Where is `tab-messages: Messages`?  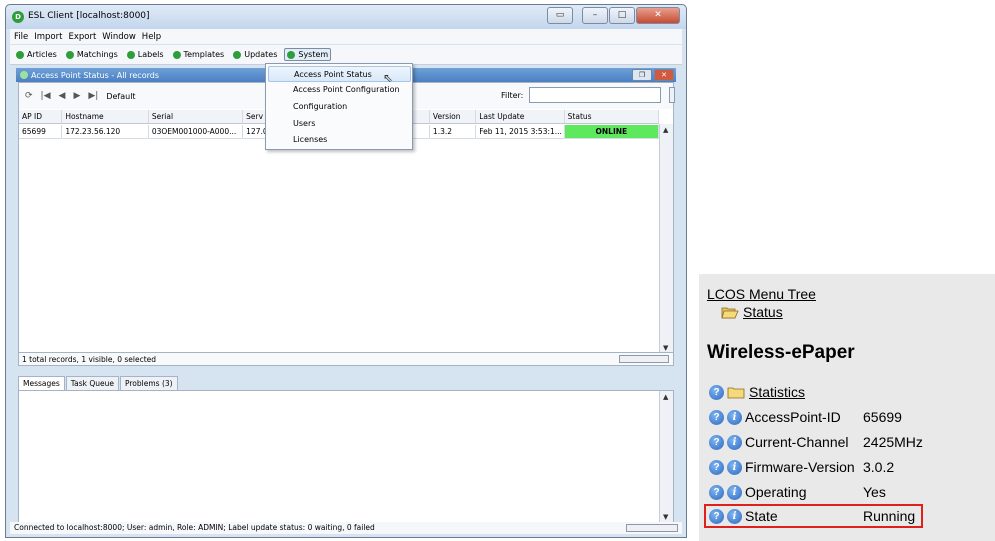 tab-messages: Messages is located at coordinates (41, 383).